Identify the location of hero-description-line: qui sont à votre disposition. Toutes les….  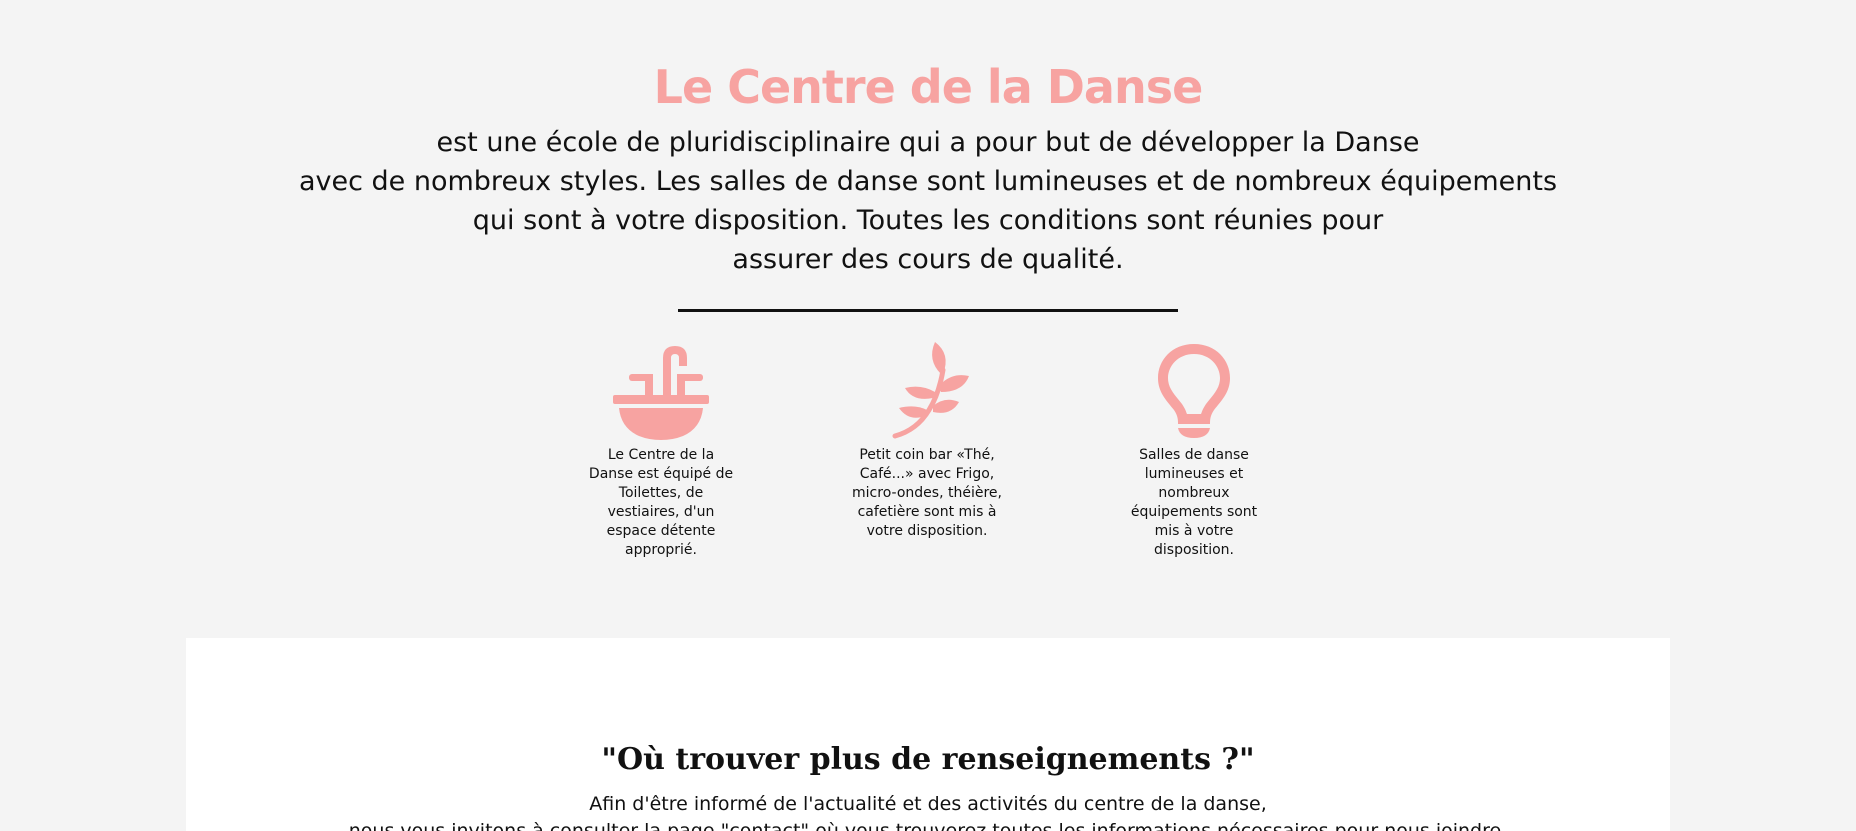
(928, 220).